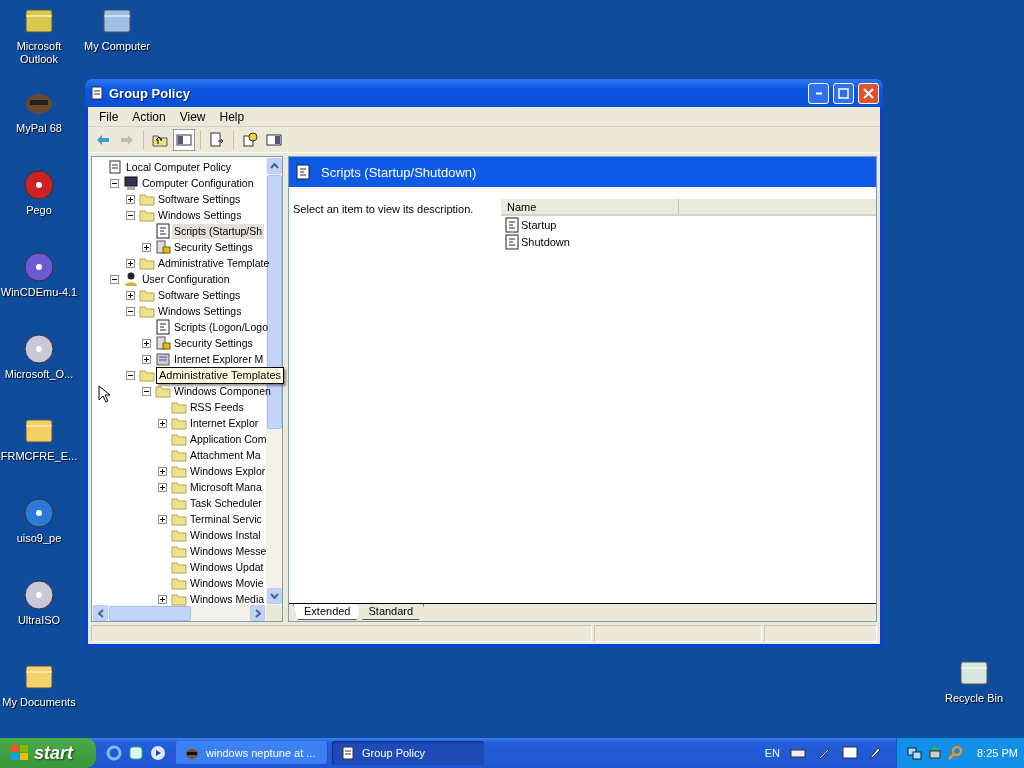 The width and height of the screenshot is (1024, 768). What do you see at coordinates (192, 116) in the screenshot?
I see `menu-item: View` at bounding box center [192, 116].